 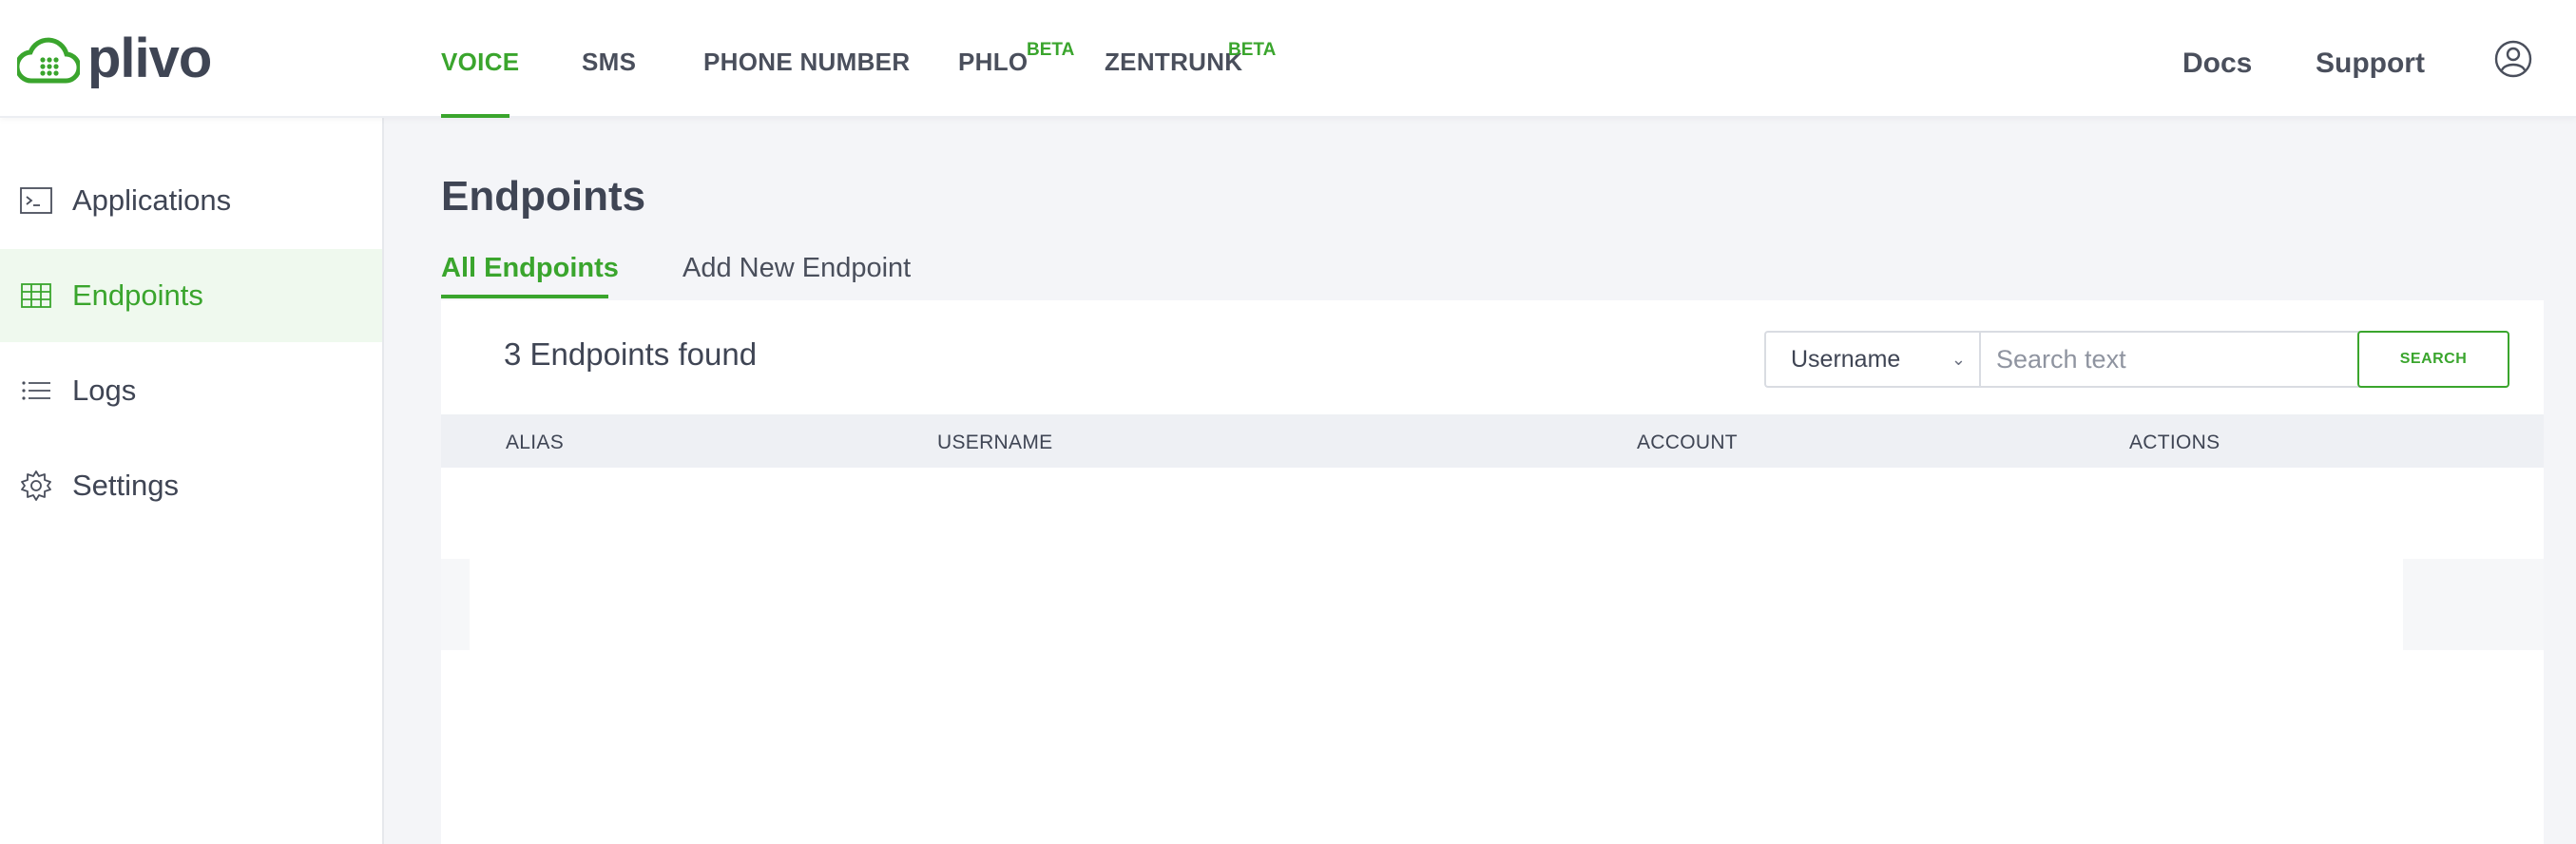 What do you see at coordinates (631, 354) in the screenshot?
I see `results-count: 3 Endpoints found` at bounding box center [631, 354].